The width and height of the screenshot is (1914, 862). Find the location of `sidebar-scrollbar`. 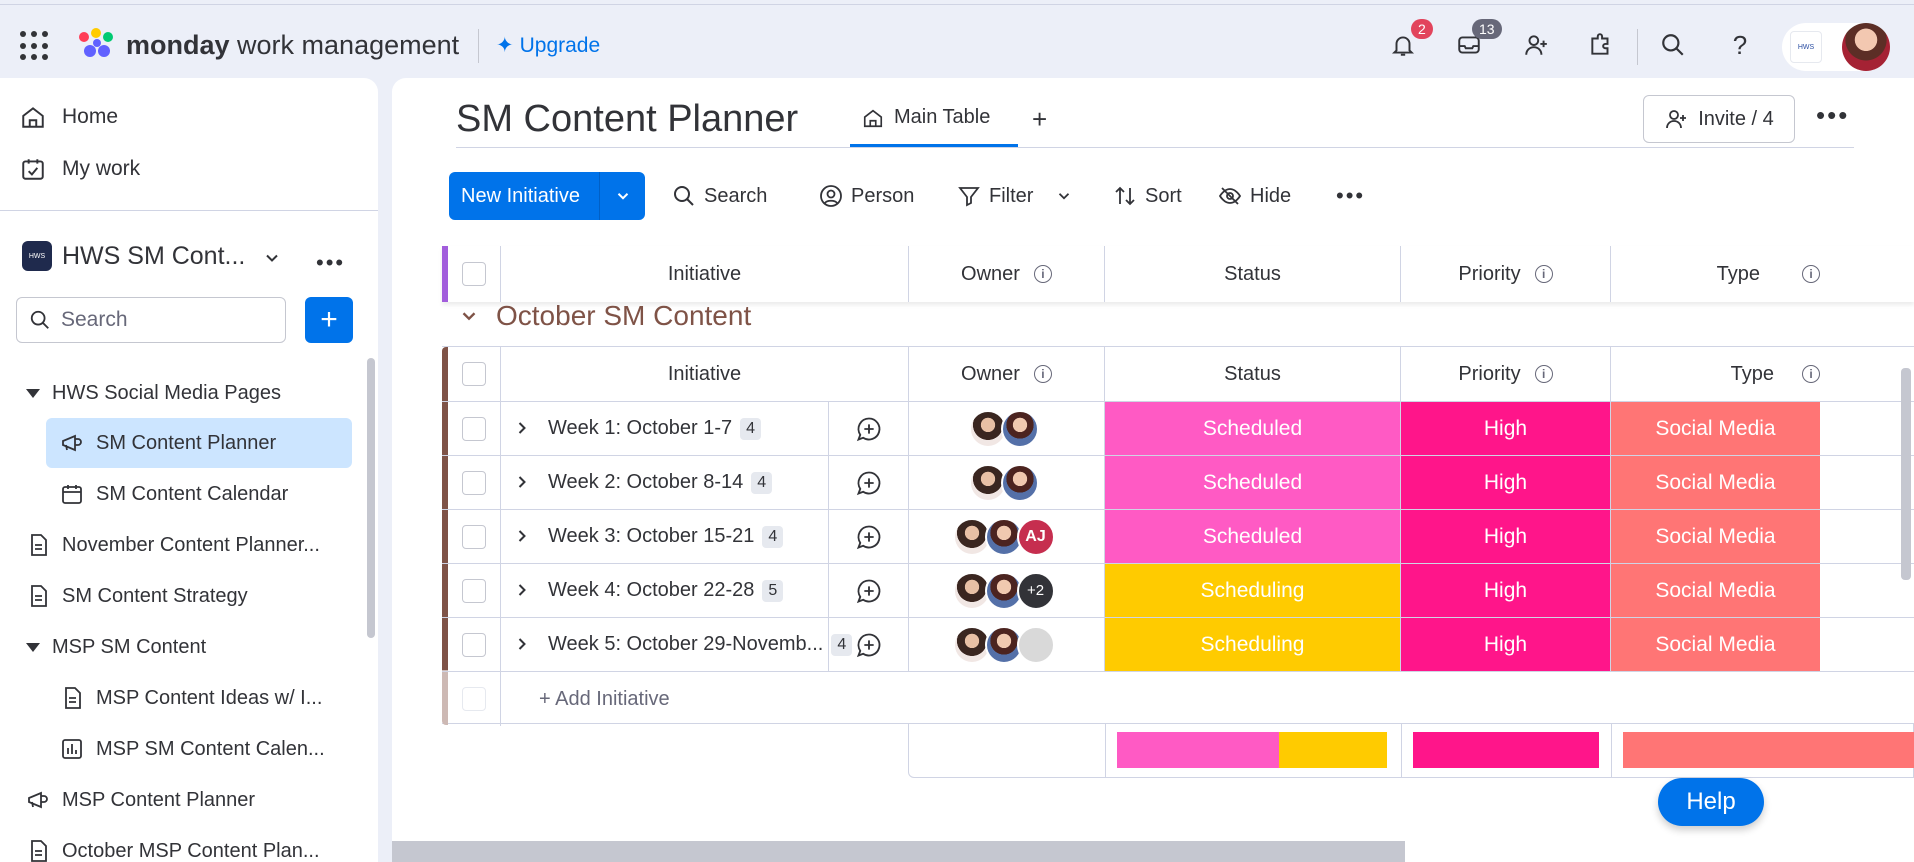

sidebar-scrollbar is located at coordinates (371, 498).